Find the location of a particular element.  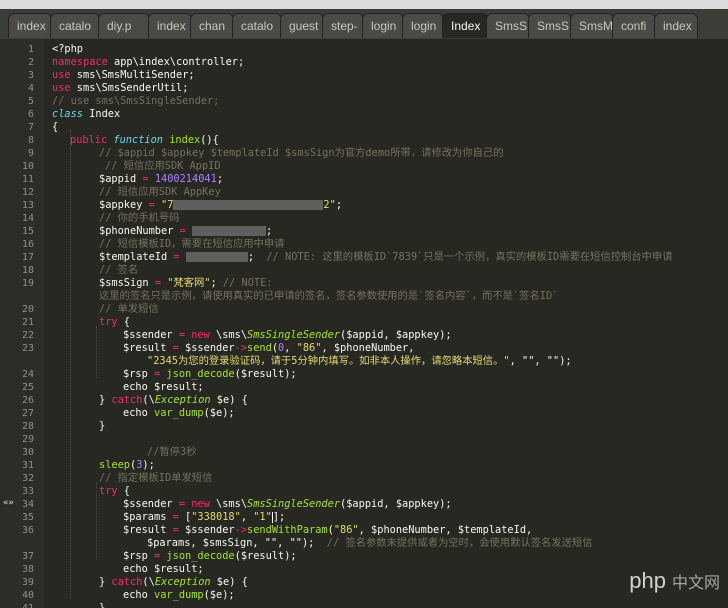

line-number: 25 is located at coordinates (27, 387).